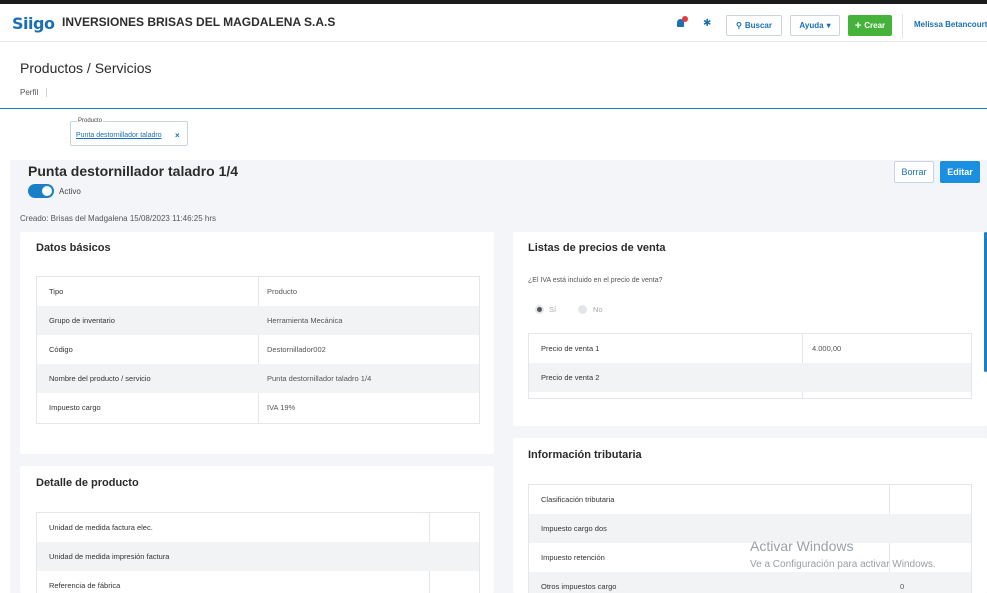  What do you see at coordinates (90, 121) in the screenshot?
I see `product-filter-label: Producto` at bounding box center [90, 121].